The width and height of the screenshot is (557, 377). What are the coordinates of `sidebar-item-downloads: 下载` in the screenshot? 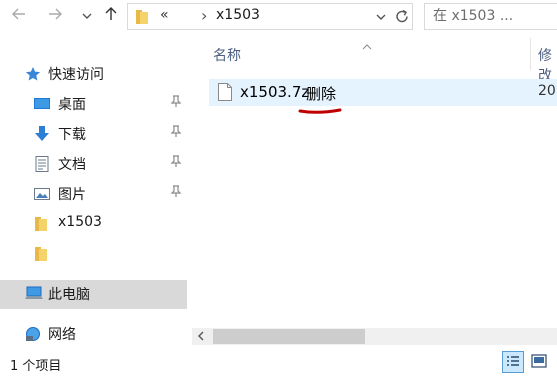 It's located at (93, 134).